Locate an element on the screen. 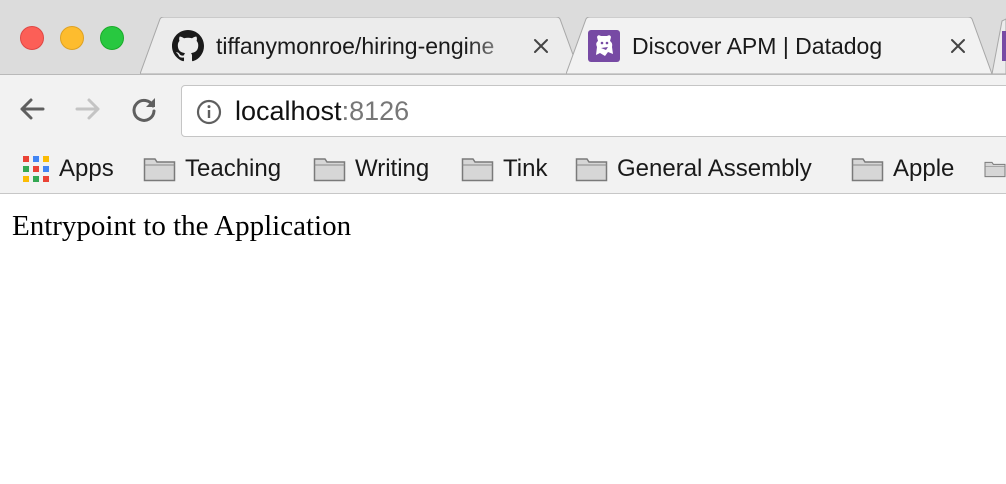  tab-datadog: Discover APM | Datadog is located at coordinates (779, 45).